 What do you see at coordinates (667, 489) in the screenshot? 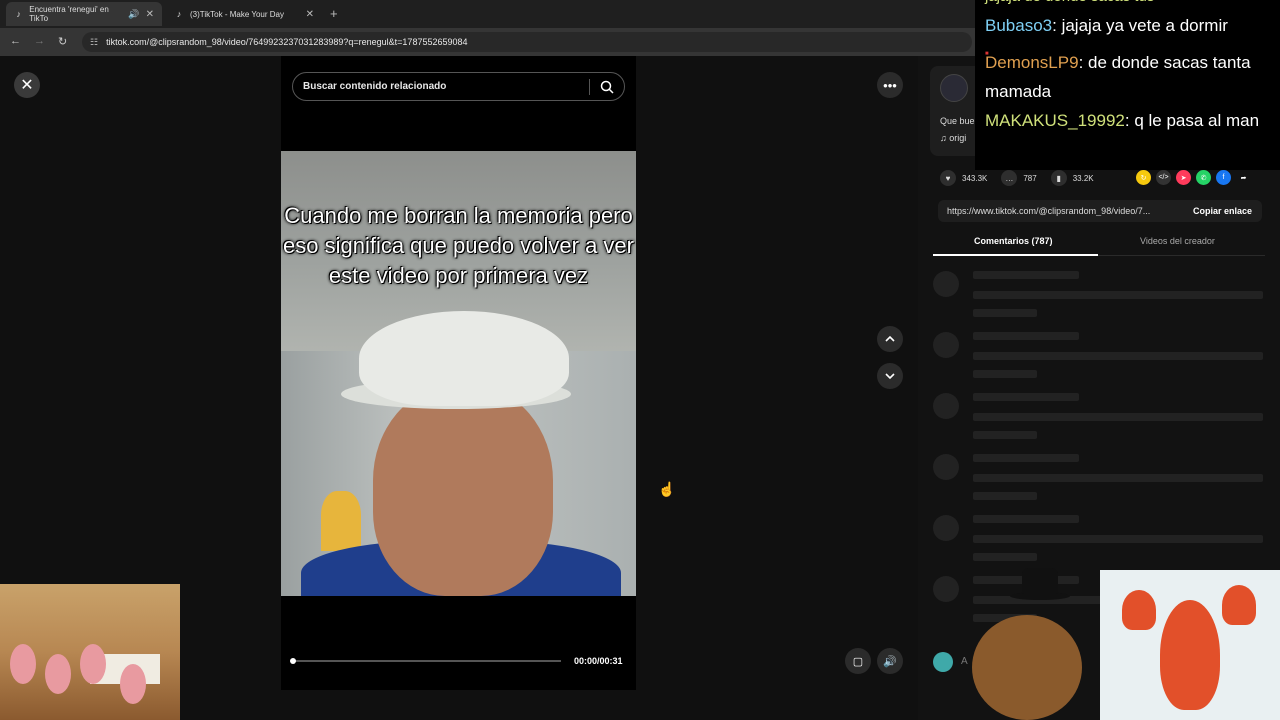
I see `mouse-cursor-icon: ☝` at bounding box center [667, 489].